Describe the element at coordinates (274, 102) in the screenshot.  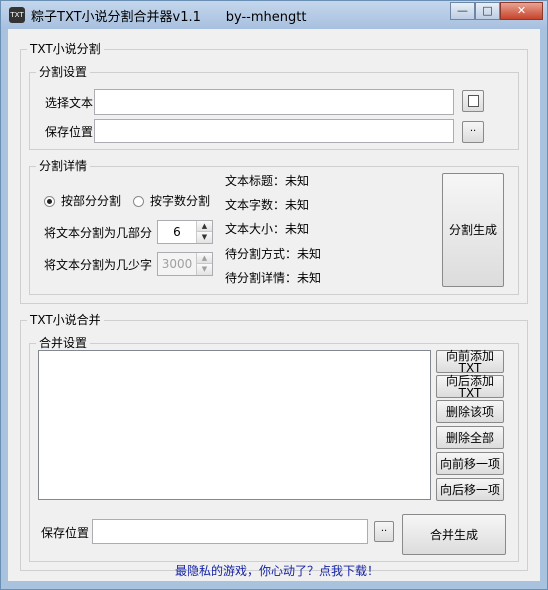
I see `select-text-input` at that location.